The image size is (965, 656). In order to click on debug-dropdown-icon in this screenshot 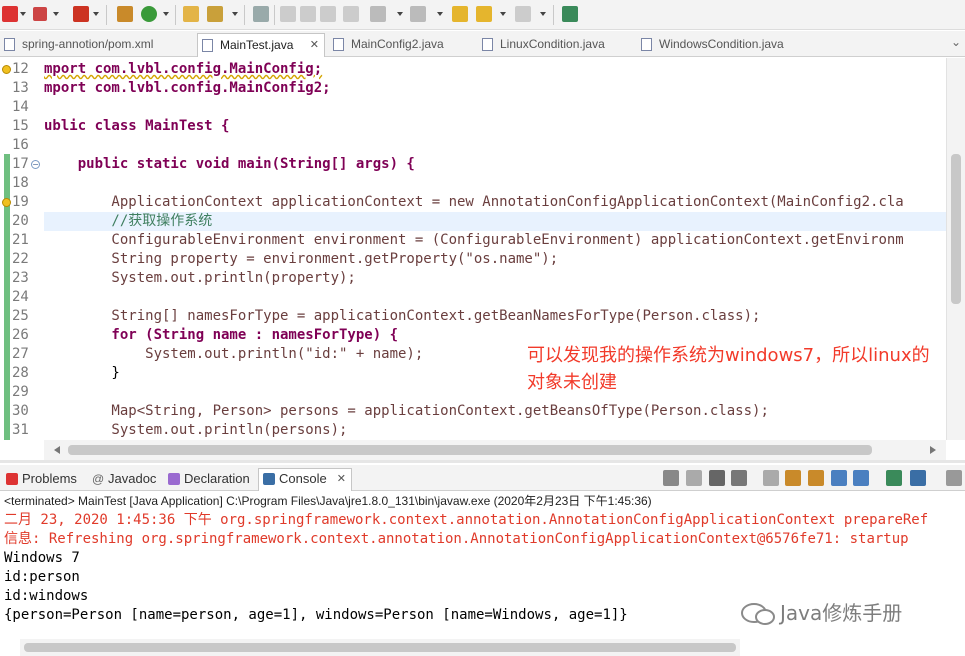, I will do `click(23, 14)`.